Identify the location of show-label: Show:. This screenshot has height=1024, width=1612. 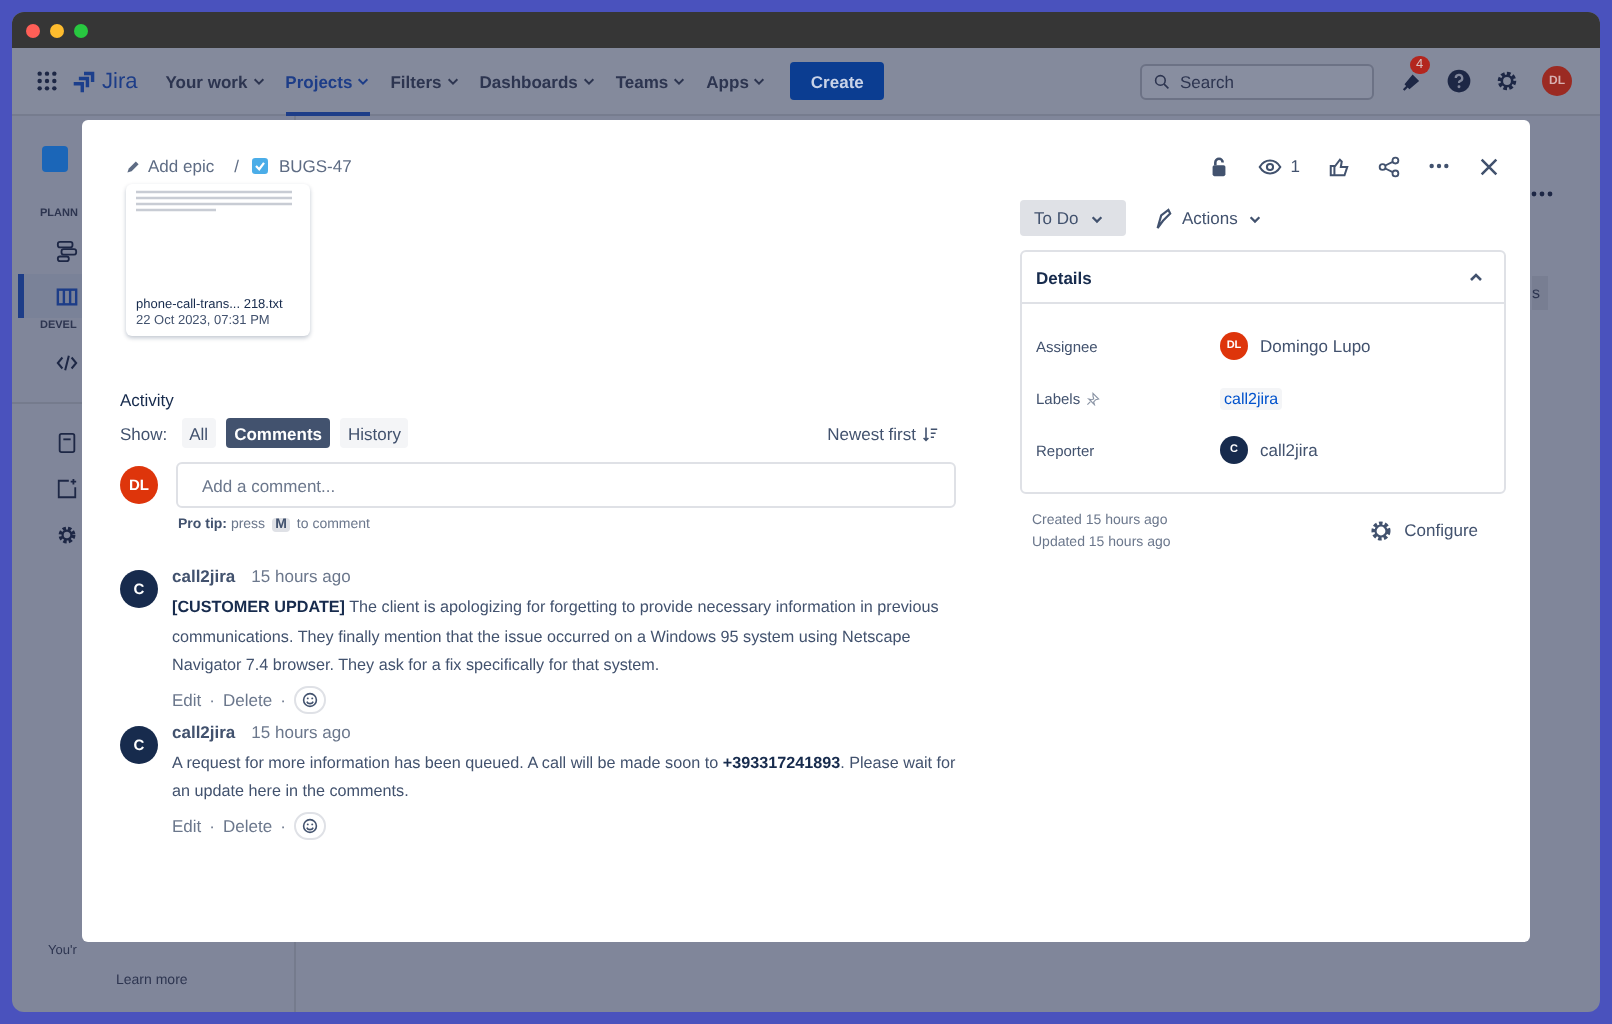
(144, 433).